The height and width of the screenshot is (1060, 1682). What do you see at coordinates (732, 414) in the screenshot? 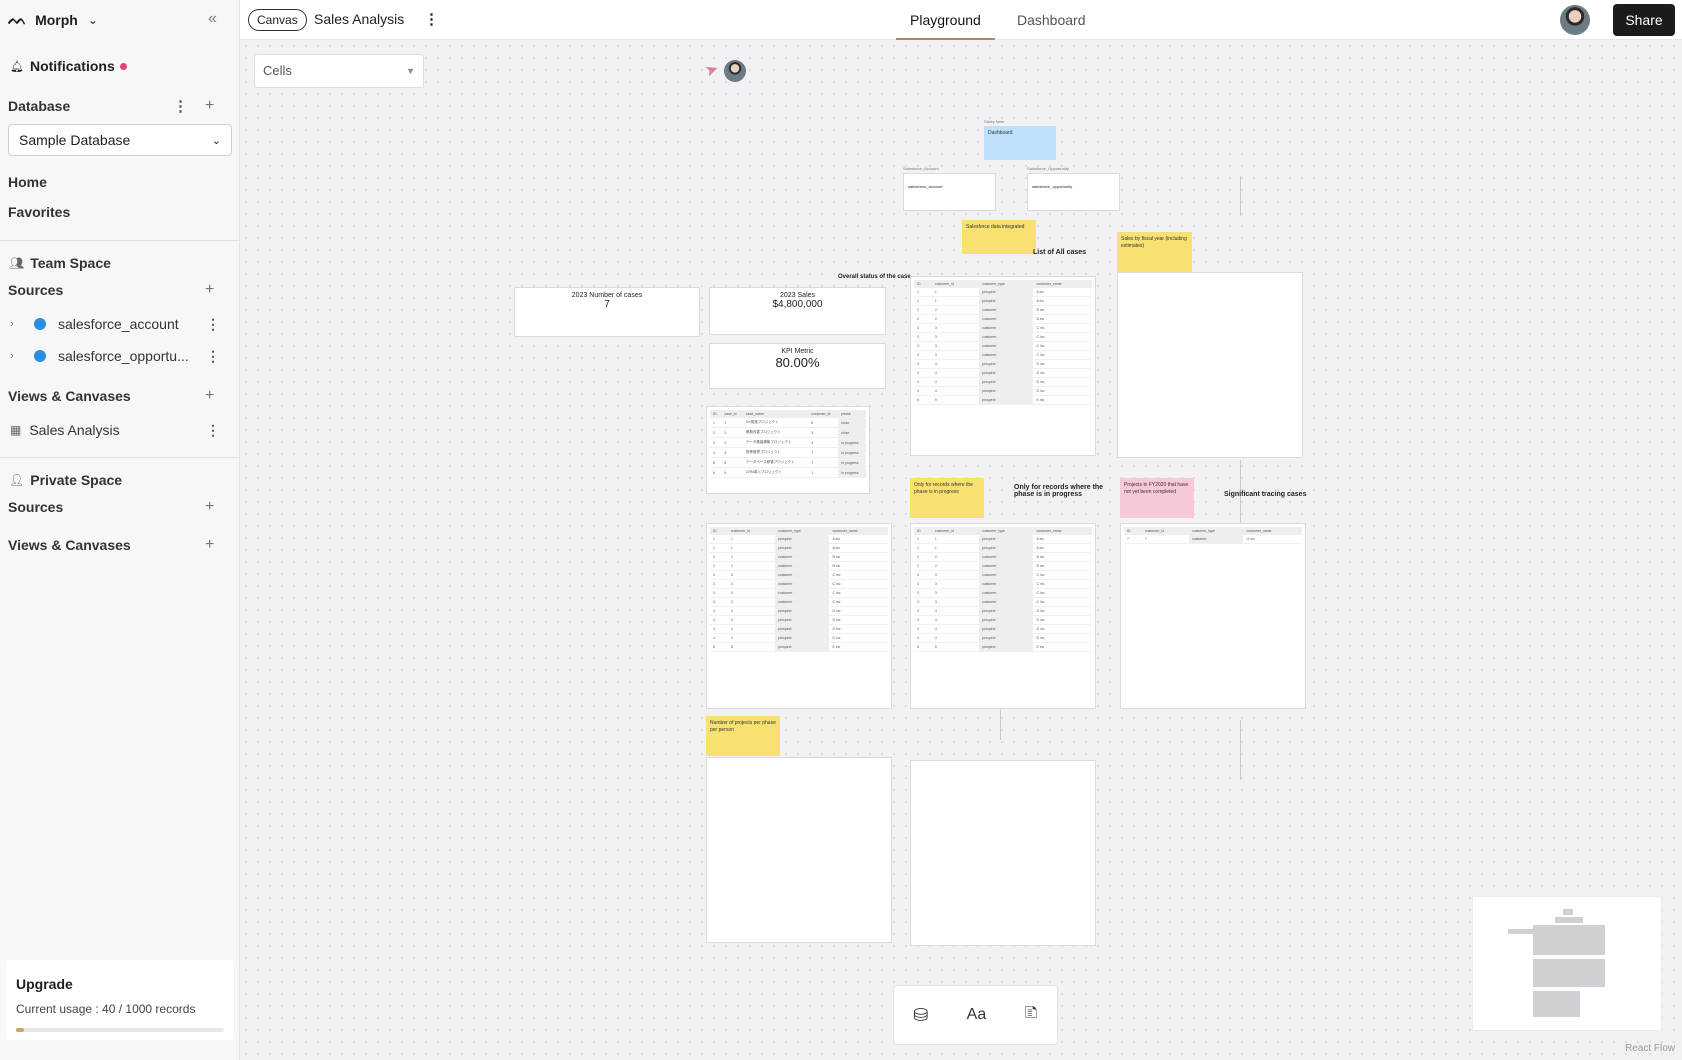
I see `column-header: case_id` at bounding box center [732, 414].